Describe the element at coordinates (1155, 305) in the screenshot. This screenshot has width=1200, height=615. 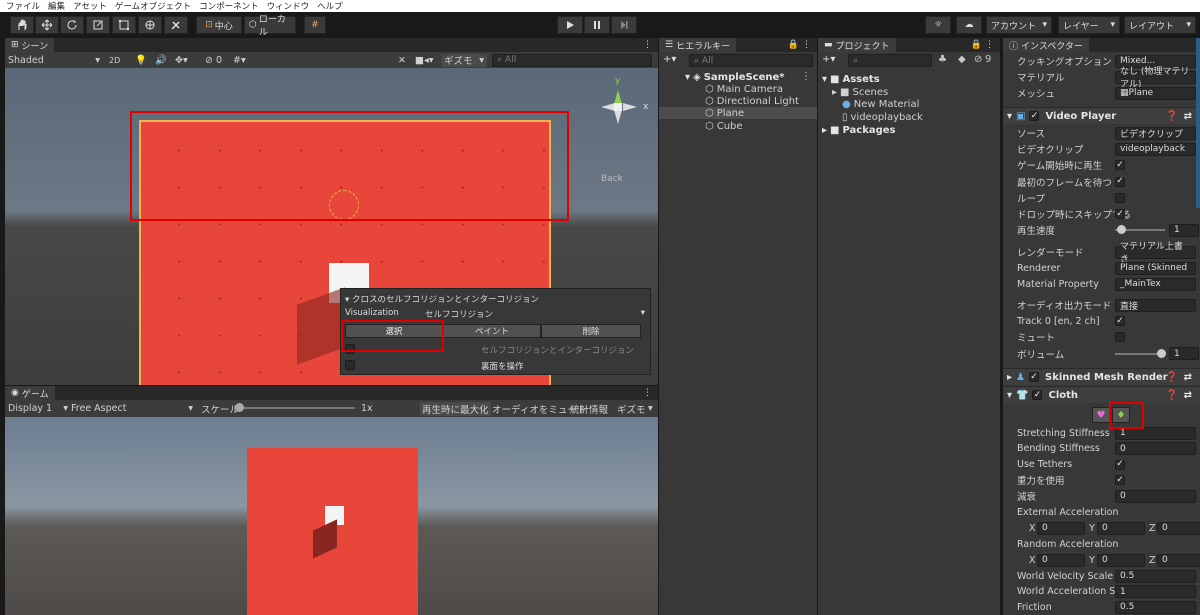
I see `row-value-field: 直接` at that location.